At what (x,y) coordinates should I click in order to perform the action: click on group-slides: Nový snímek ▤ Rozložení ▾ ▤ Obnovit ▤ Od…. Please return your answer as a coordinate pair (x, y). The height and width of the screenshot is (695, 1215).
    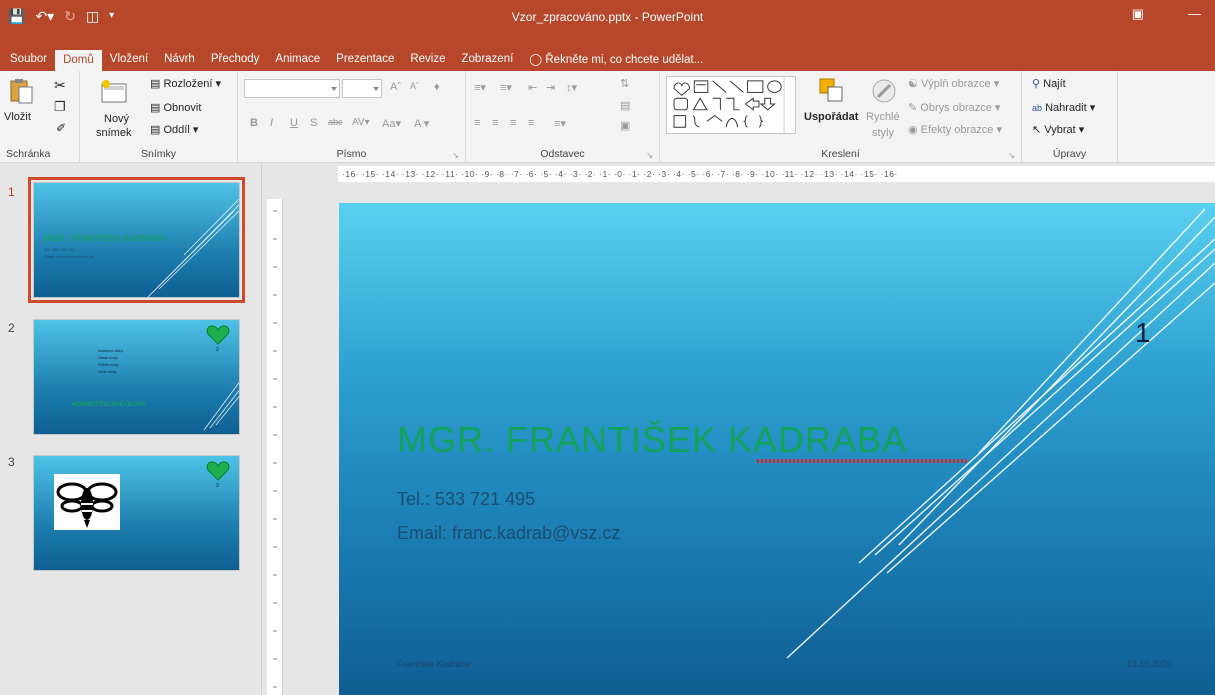
    Looking at the image, I should click on (159, 117).